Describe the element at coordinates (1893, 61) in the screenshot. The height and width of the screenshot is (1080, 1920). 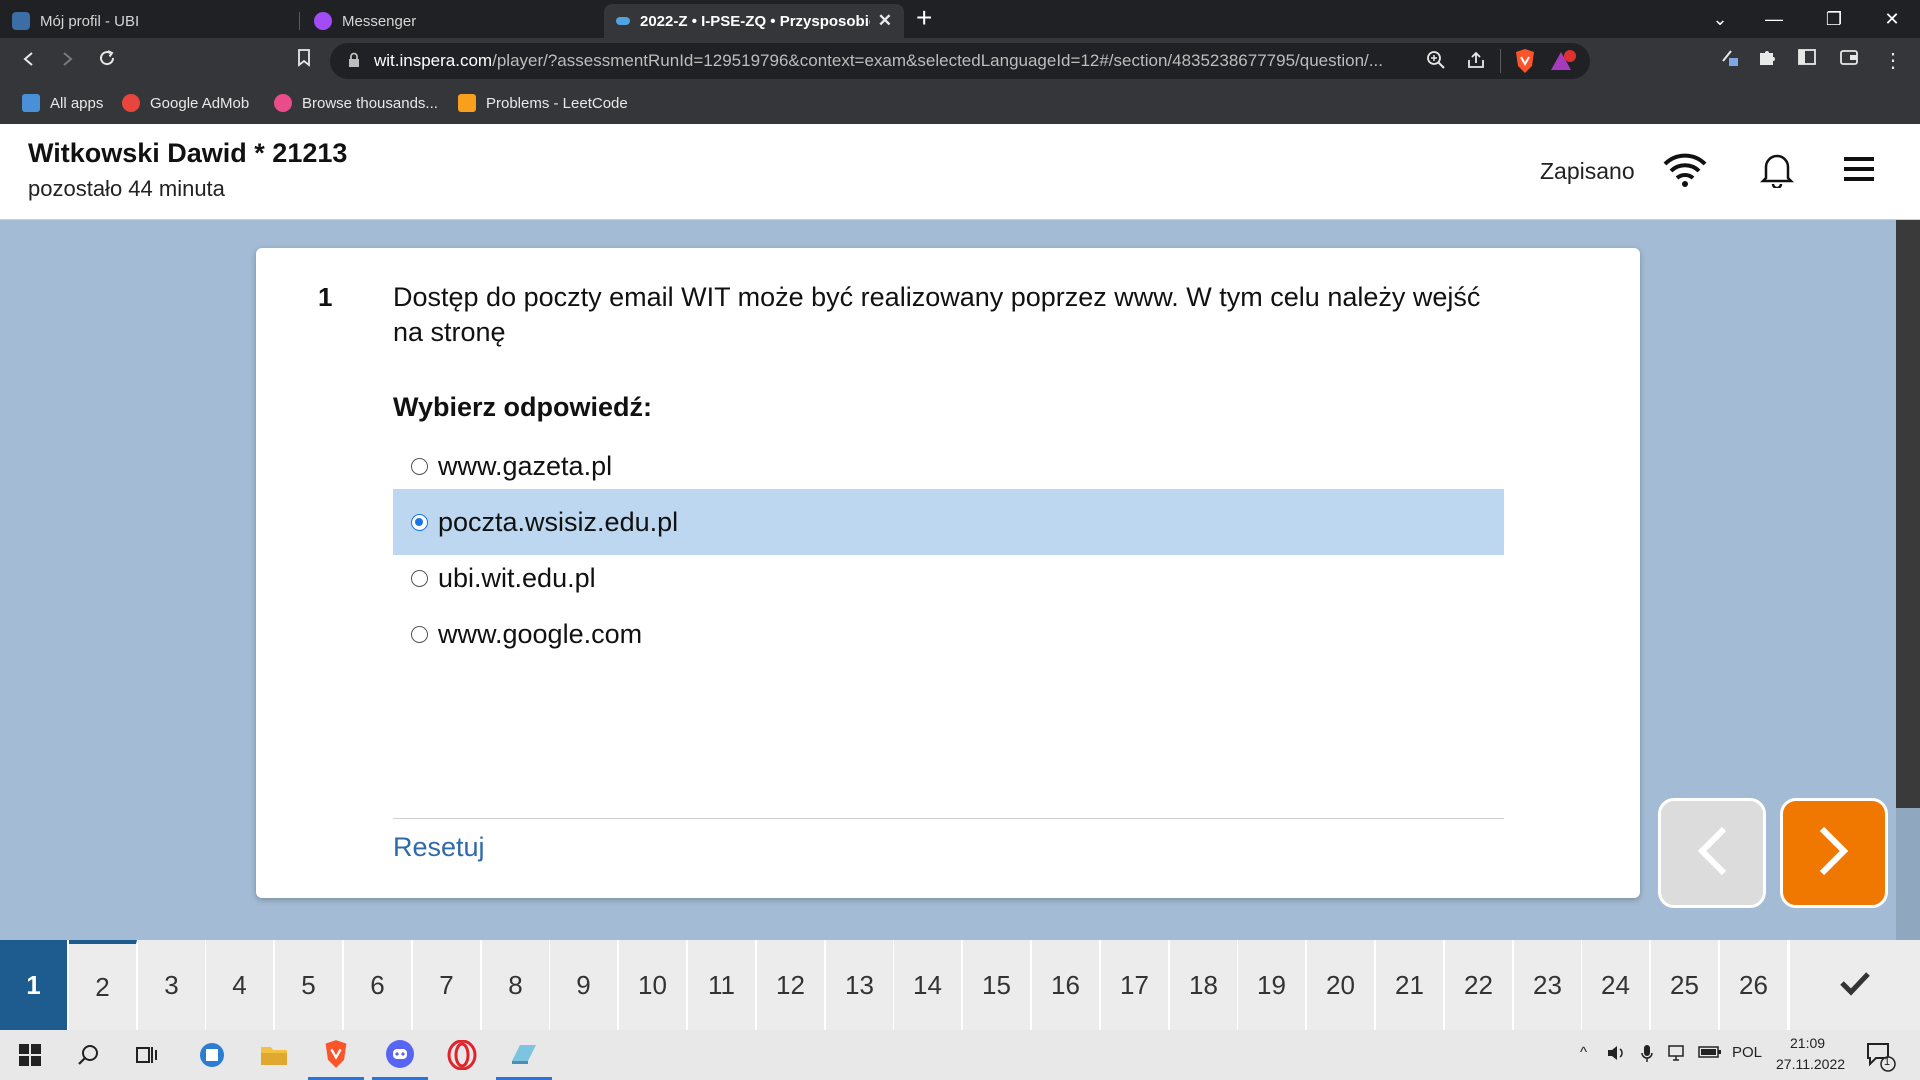
I see `menu-kebab-icon: ⋮` at that location.